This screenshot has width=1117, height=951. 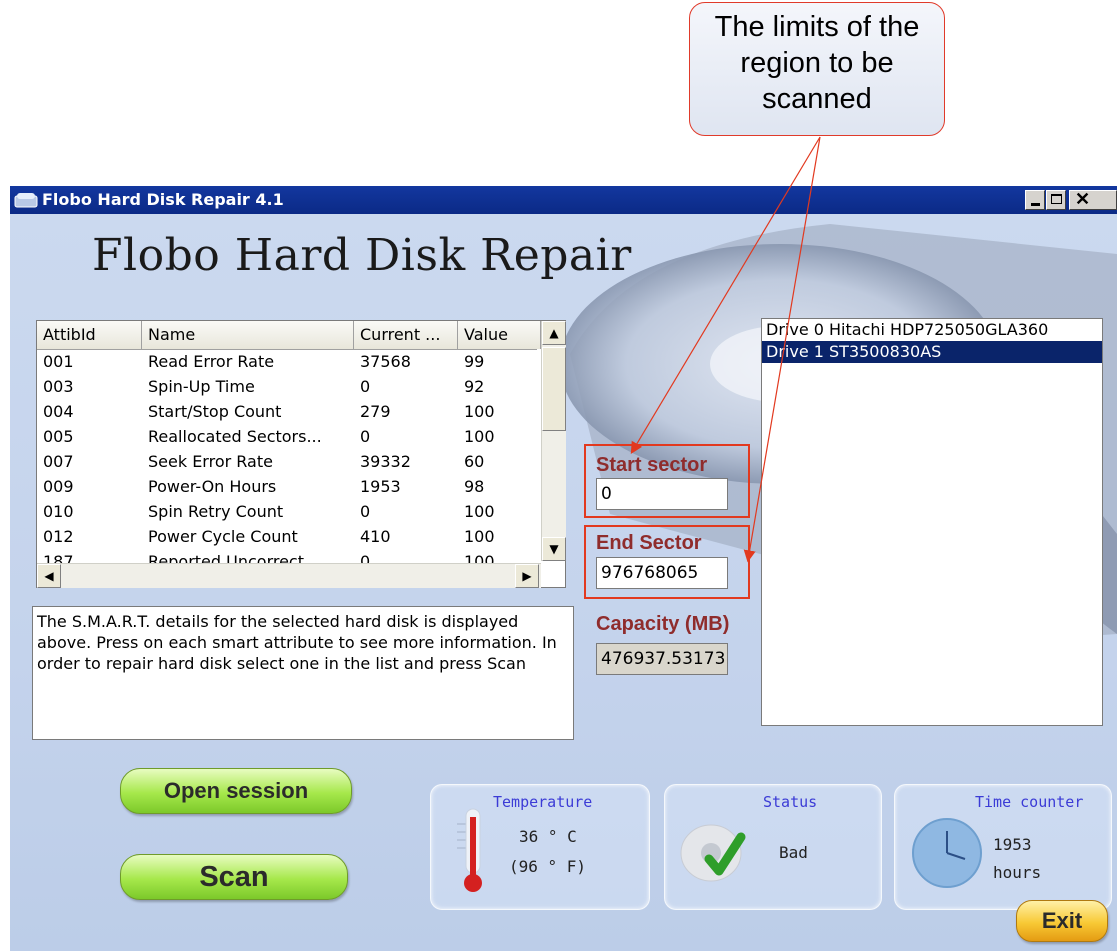 I want to click on cell-attribid: 001, so click(x=58, y=361).